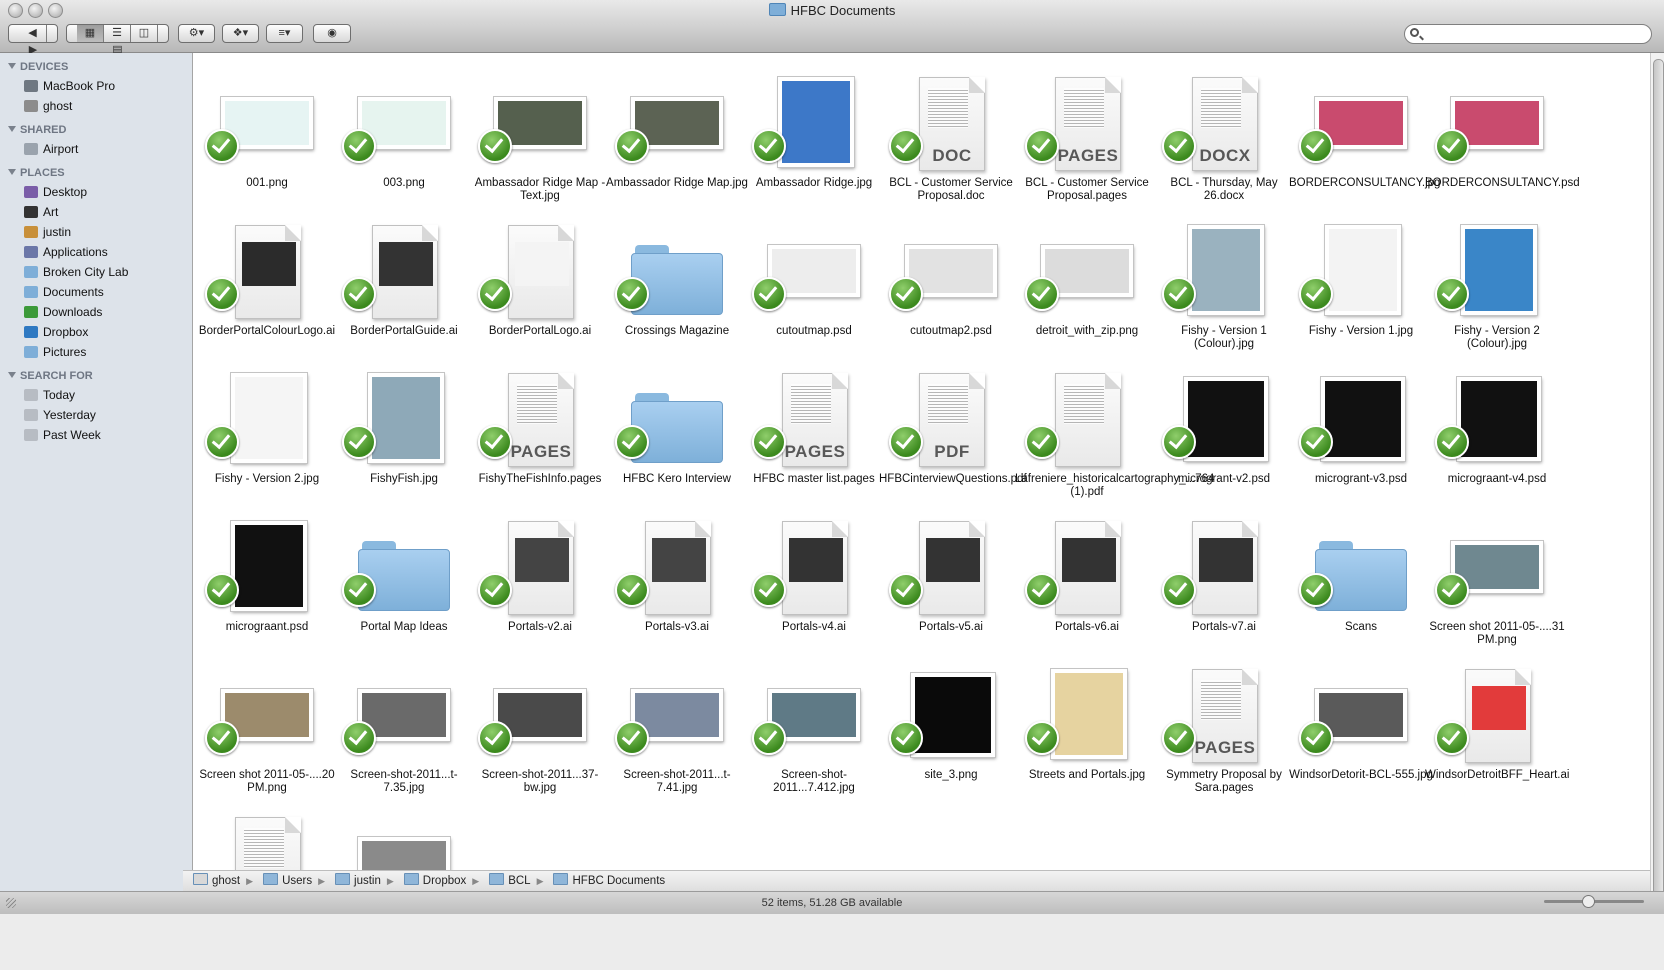  What do you see at coordinates (516, 881) in the screenshot?
I see `path-crumb-bcl: BCL ▶` at bounding box center [516, 881].